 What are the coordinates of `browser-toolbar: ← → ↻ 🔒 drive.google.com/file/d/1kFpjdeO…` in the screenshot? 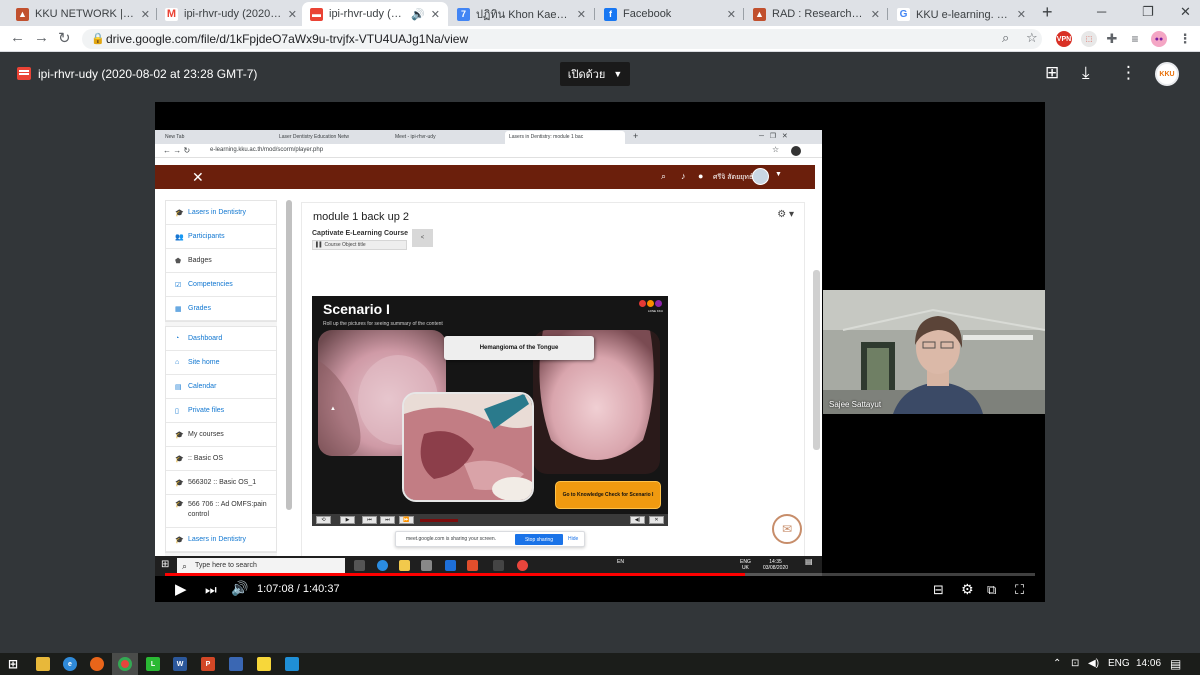 It's located at (600, 39).